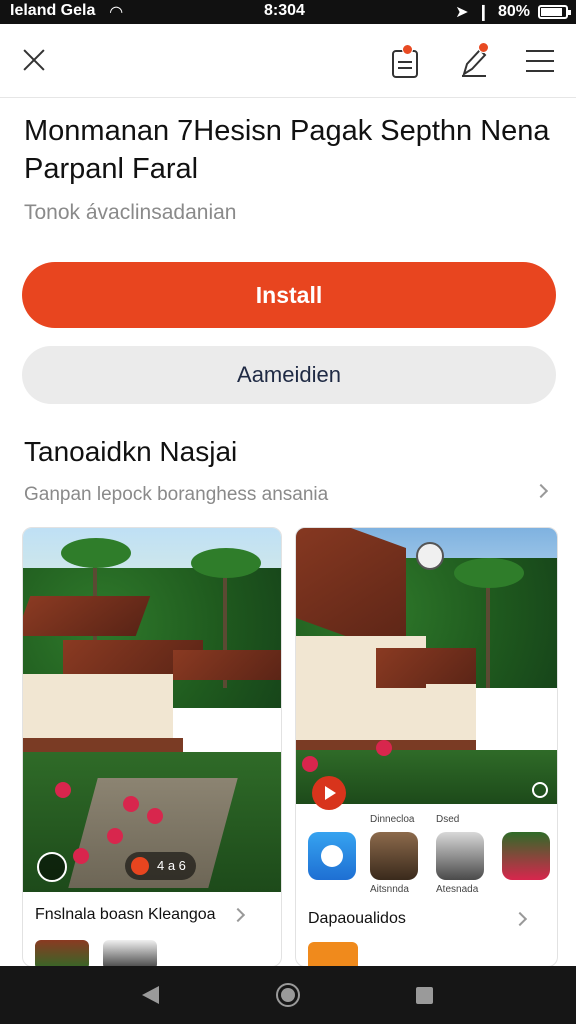  What do you see at coordinates (483, 12) in the screenshot?
I see `signal-icon: ❙` at bounding box center [483, 12].